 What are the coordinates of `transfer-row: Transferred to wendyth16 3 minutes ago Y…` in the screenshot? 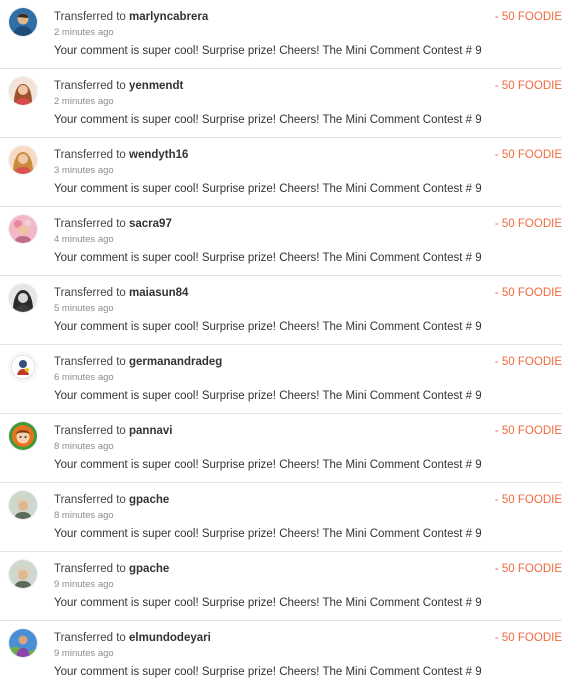 It's located at (281, 172).